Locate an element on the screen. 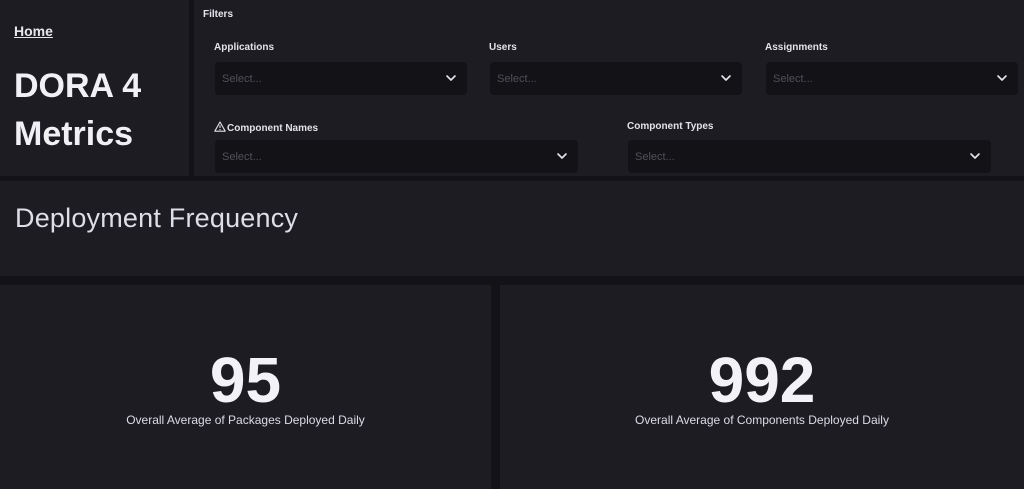 Image resolution: width=1024 pixels, height=489 pixels. component-names-label-text: Component Names is located at coordinates (273, 128).